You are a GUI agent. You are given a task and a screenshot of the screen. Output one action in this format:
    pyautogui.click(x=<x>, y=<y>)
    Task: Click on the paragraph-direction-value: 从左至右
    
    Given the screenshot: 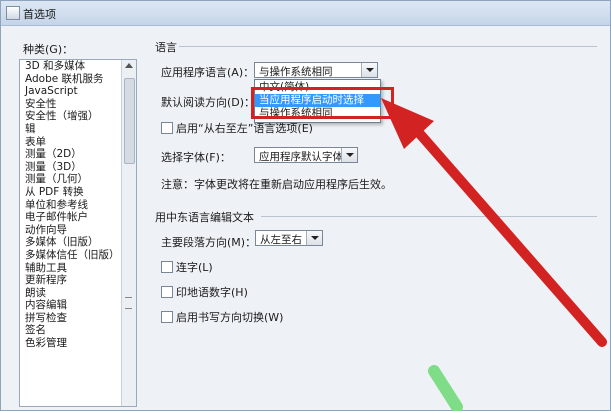 What is the action you would take?
    pyautogui.click(x=281, y=240)
    